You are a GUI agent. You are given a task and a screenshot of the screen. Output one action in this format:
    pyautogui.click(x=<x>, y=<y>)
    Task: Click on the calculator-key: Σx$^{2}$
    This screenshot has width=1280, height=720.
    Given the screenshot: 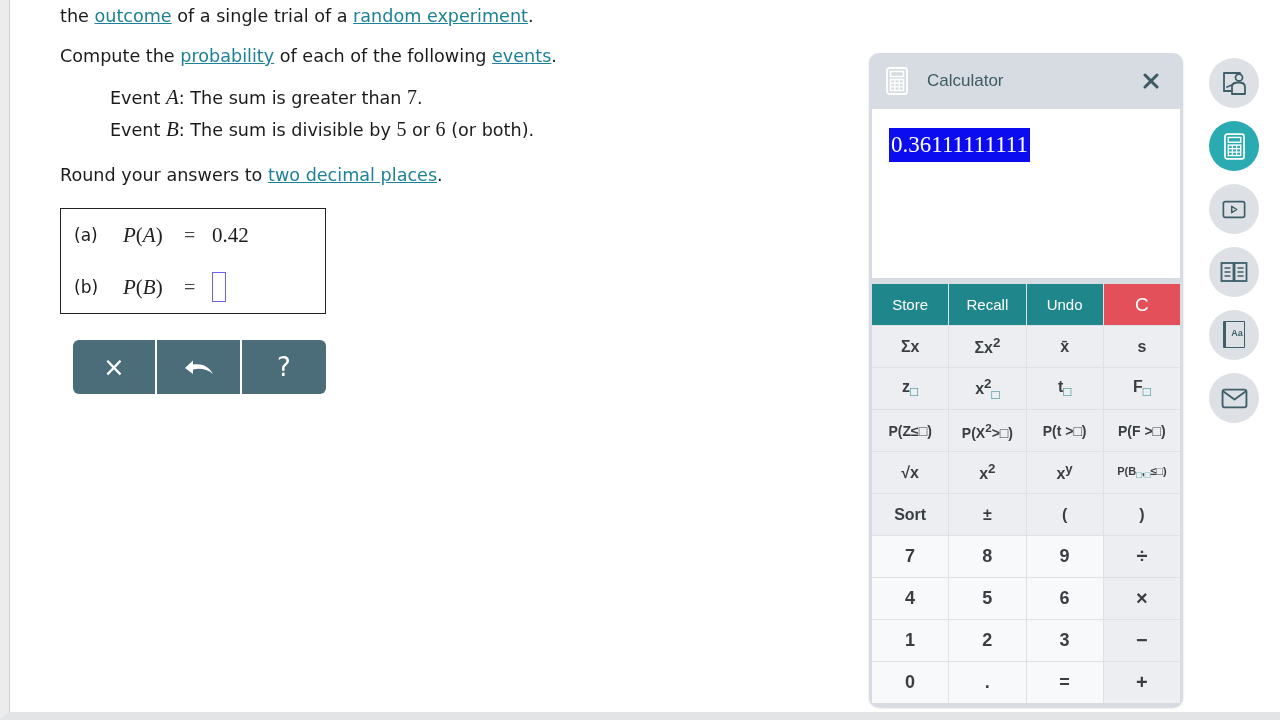 What is the action you would take?
    pyautogui.click(x=987, y=346)
    